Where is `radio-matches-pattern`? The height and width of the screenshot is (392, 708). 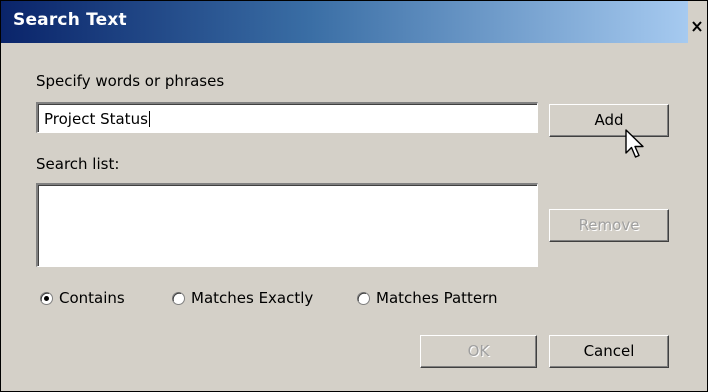
radio-matches-pattern is located at coordinates (363, 298).